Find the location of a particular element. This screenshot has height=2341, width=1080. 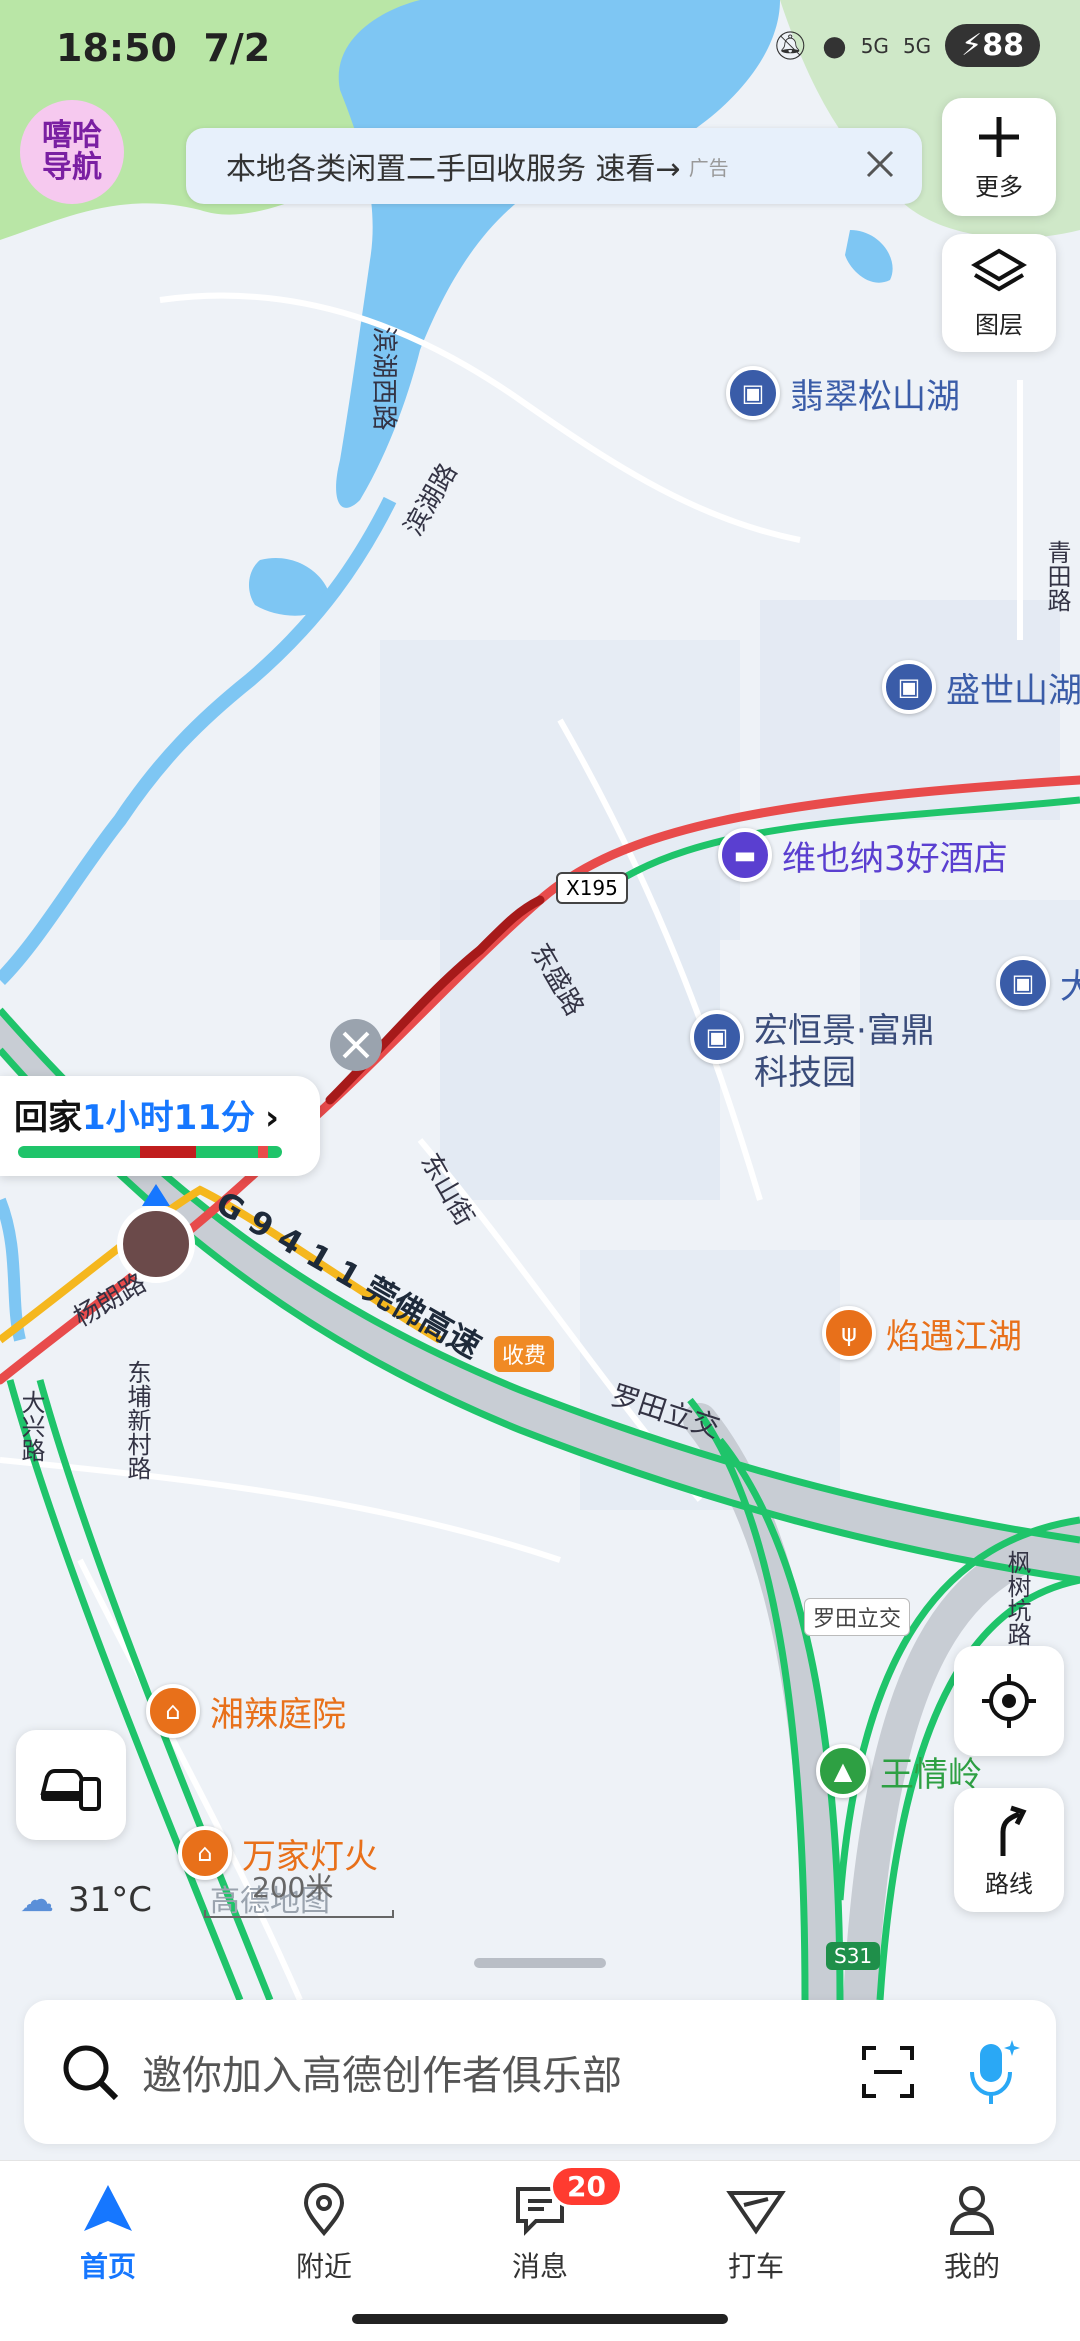

poi-label: 湘辣庭院 is located at coordinates (278, 1714).